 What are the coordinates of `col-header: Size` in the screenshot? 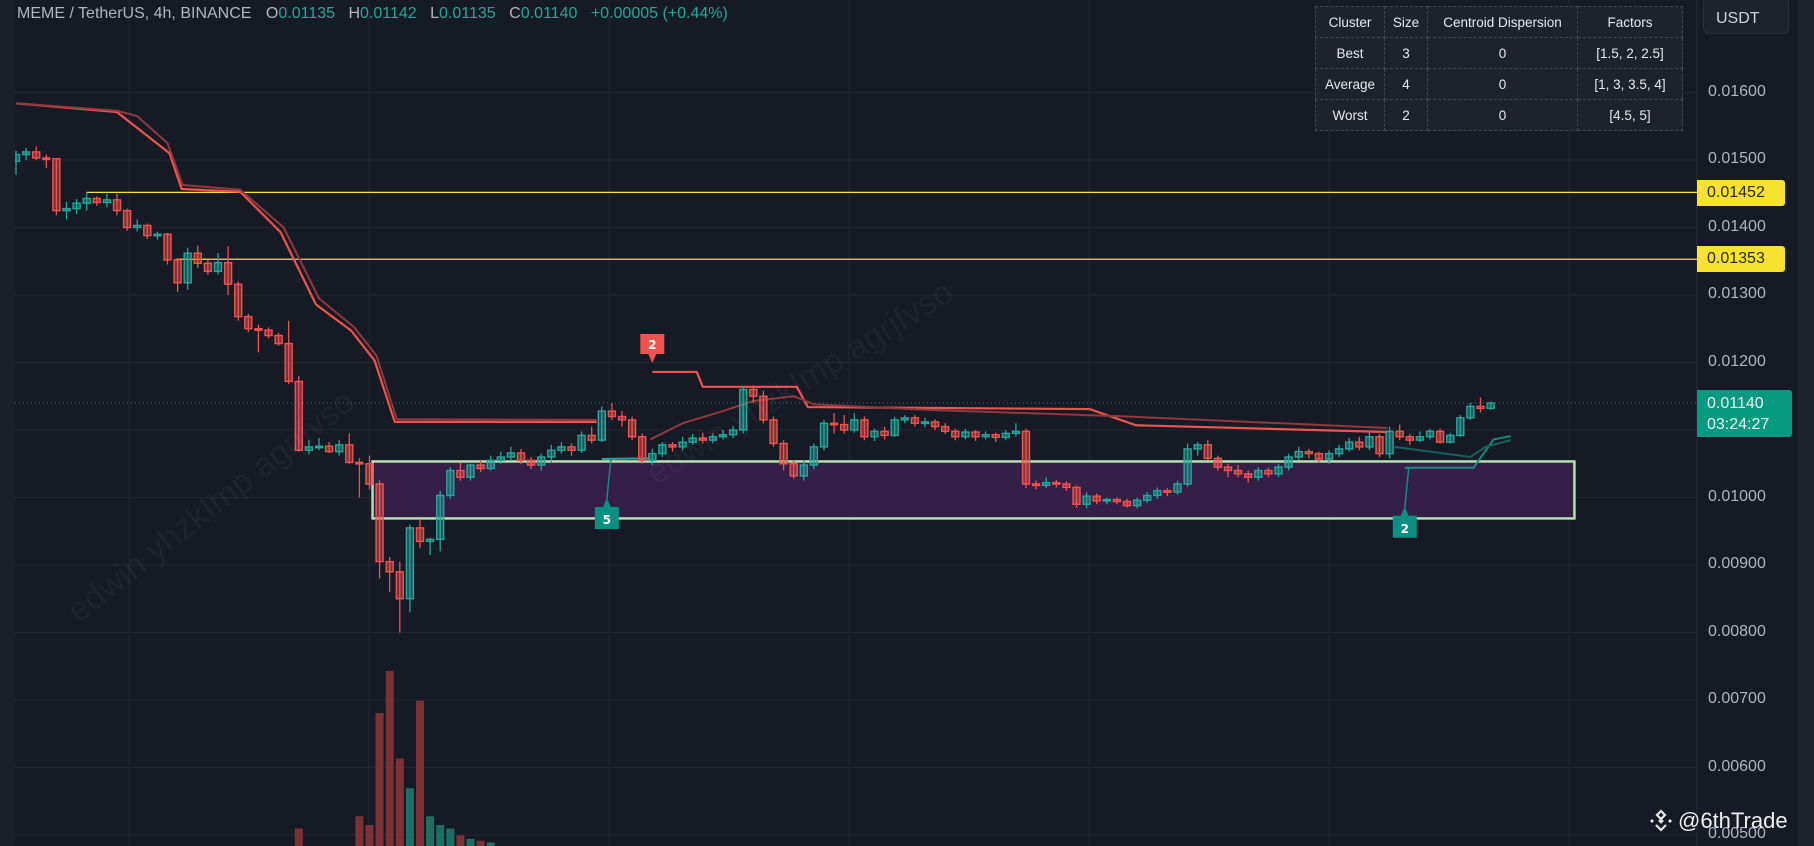 It's located at (1406, 22).